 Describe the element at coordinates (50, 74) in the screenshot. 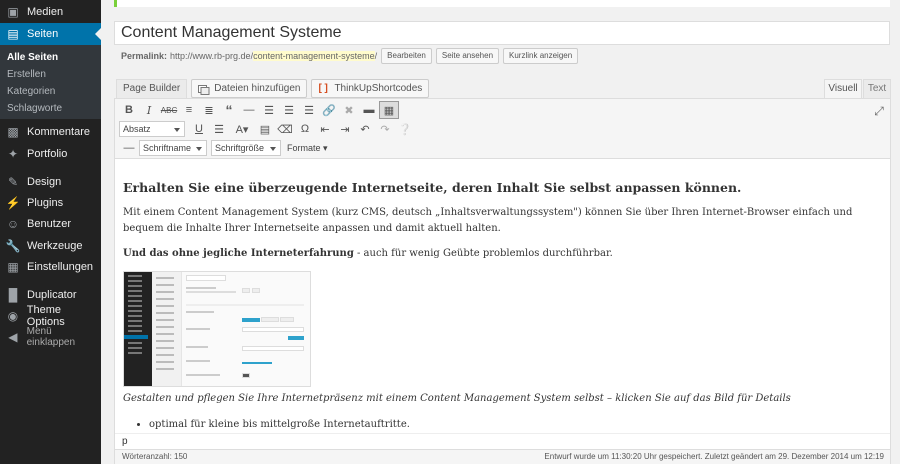

I see `submenu-add-new: Erstellen` at that location.